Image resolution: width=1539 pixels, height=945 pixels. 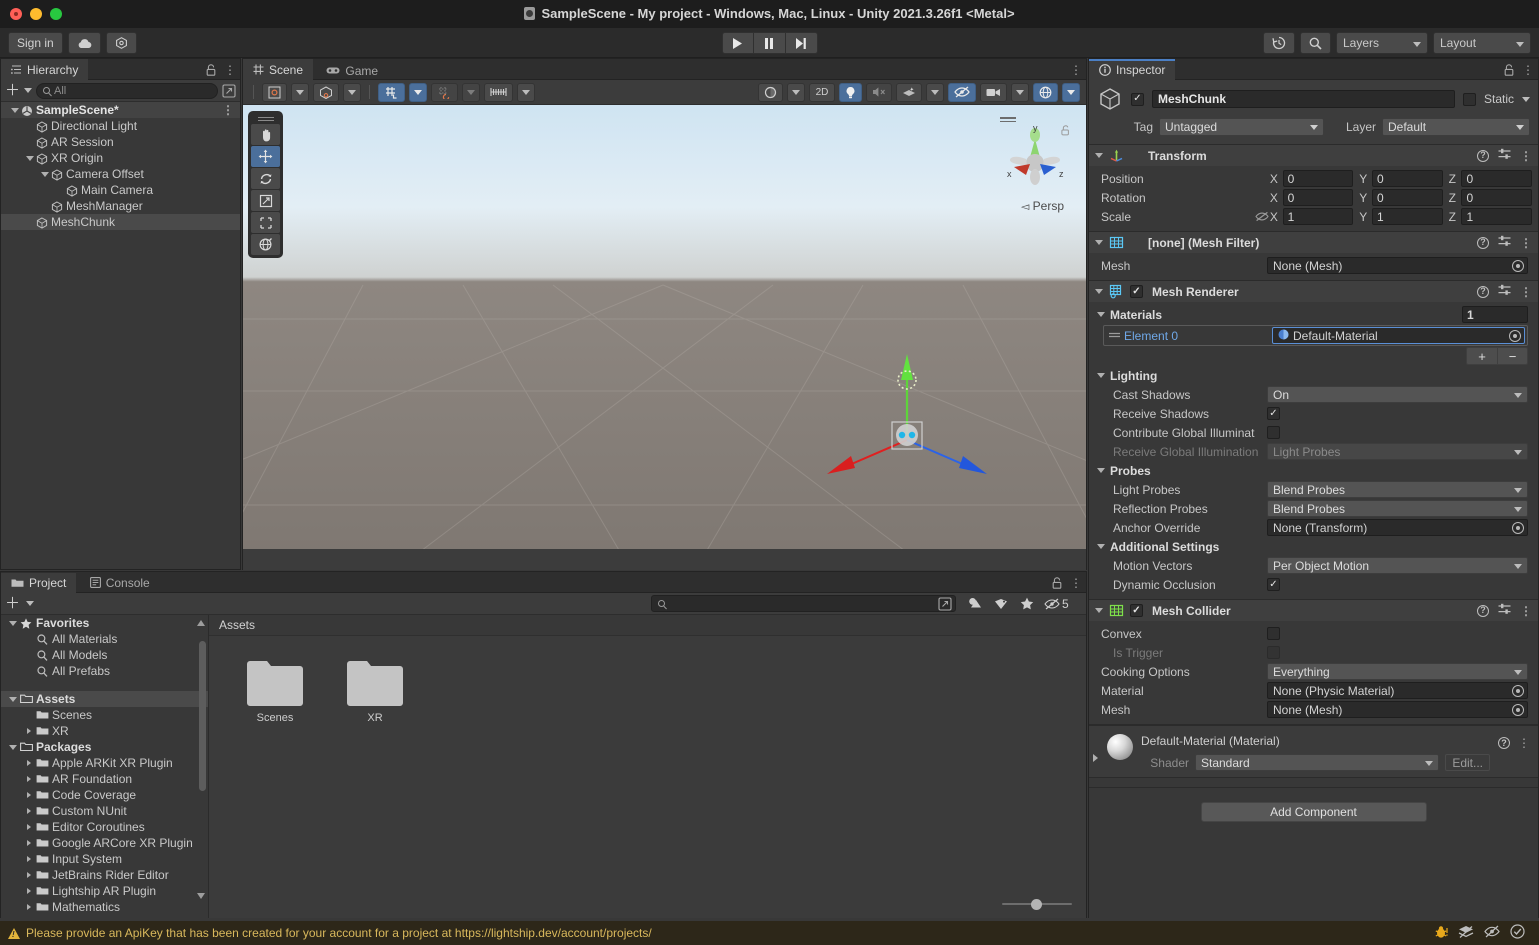 I want to click on scene-orientation-gizmo: x z y ◅ Persp, so click(x=1035, y=162).